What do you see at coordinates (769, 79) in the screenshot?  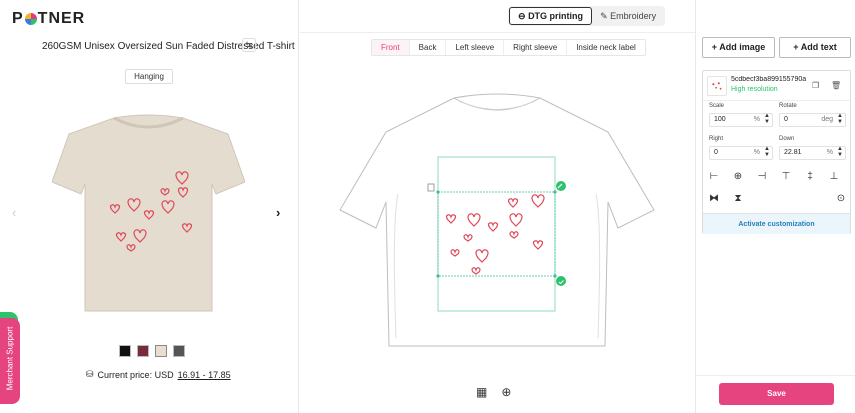 I see `layer-file-name: 5cdbecf3ba899155790a` at bounding box center [769, 79].